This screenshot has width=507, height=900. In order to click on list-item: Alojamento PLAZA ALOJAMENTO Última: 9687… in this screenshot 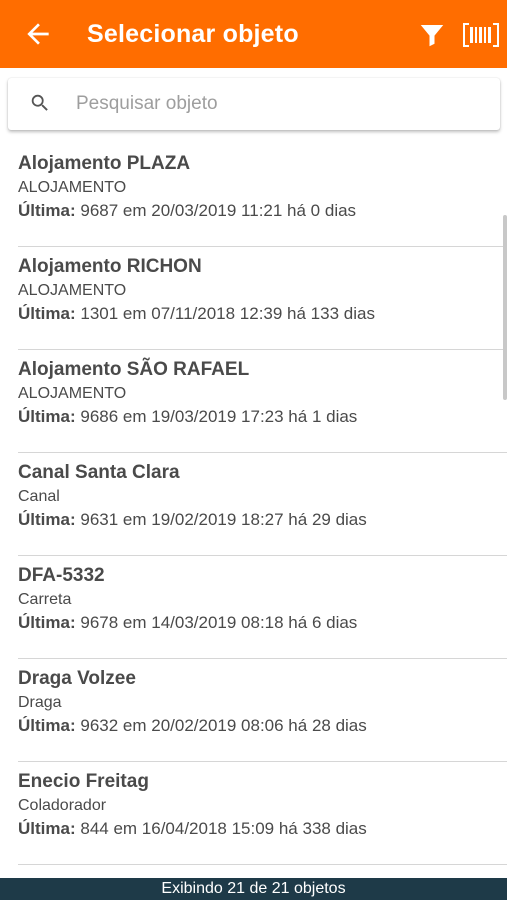, I will do `click(253, 195)`.